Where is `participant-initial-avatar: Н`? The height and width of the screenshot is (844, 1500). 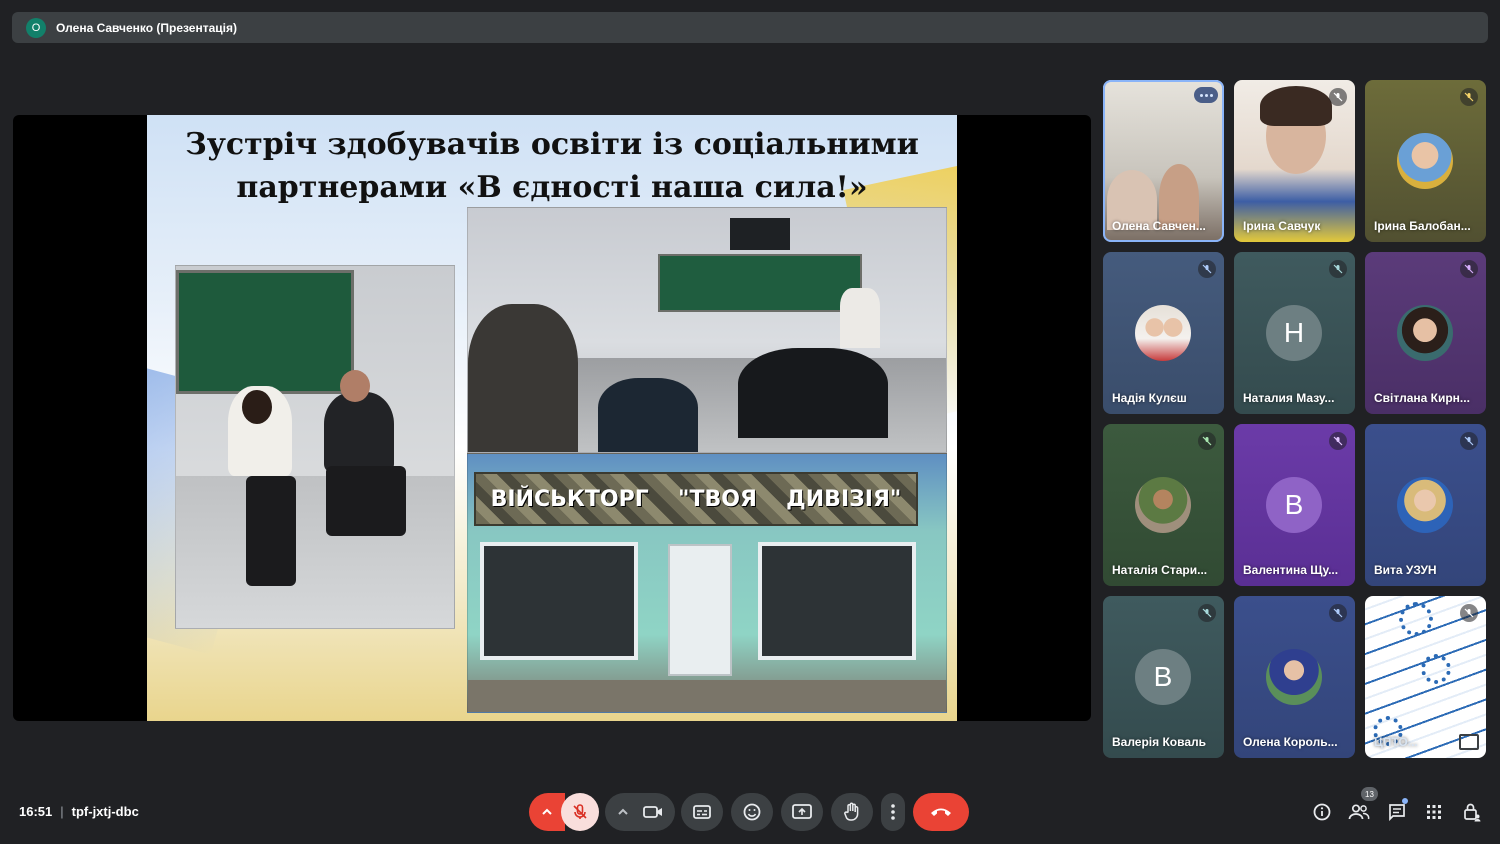 participant-initial-avatar: Н is located at coordinates (1294, 333).